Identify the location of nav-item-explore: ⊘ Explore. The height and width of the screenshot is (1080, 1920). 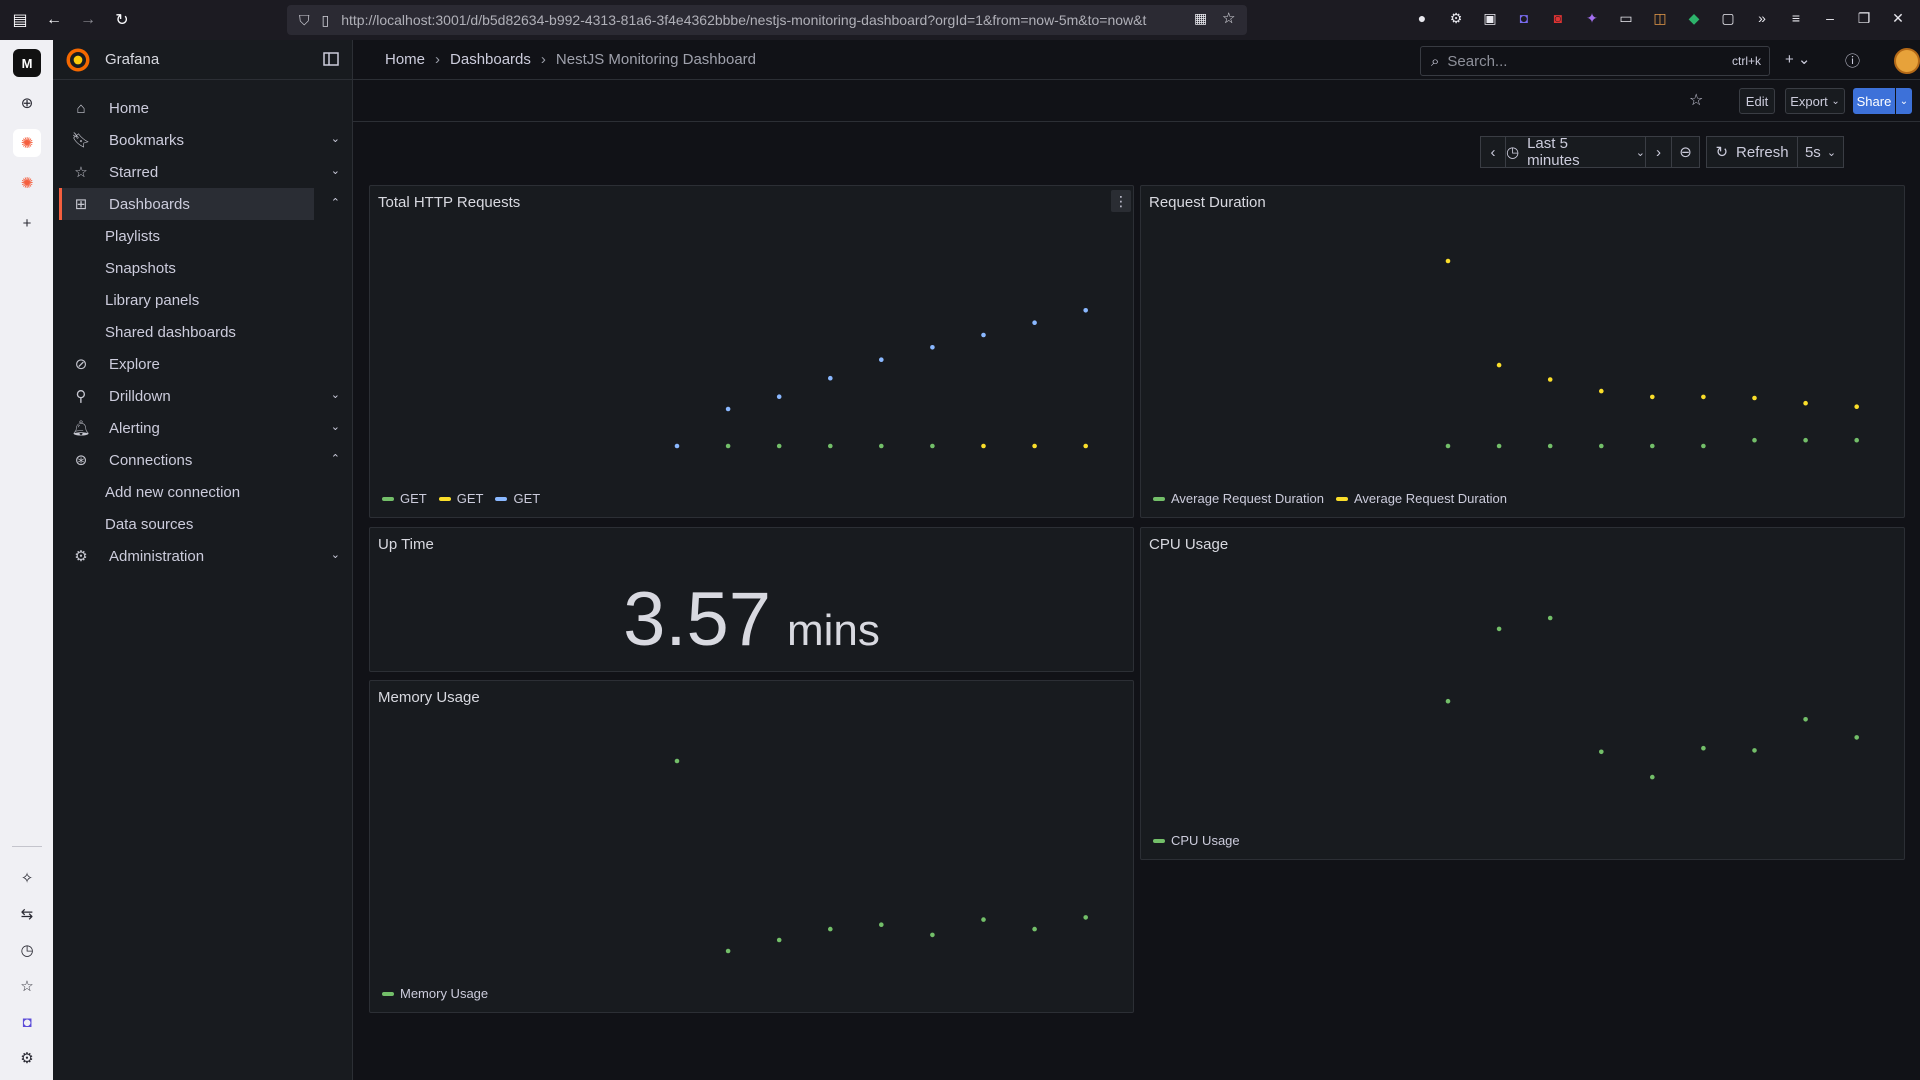
(186, 364).